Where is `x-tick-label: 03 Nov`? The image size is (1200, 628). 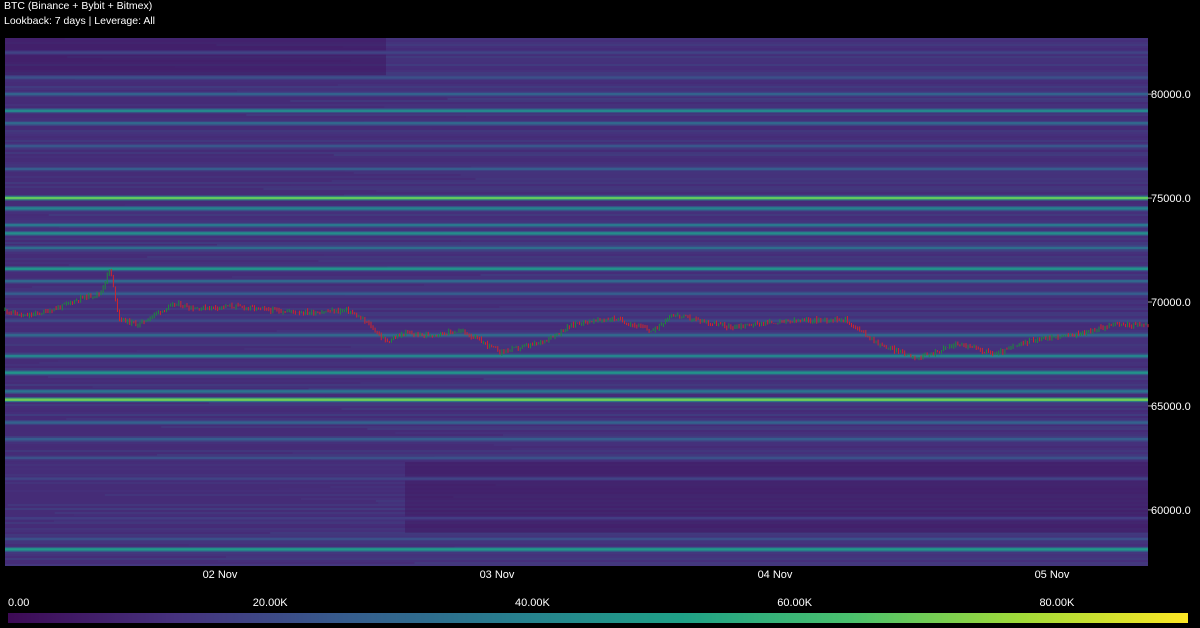 x-tick-label: 03 Nov is located at coordinates (497, 575).